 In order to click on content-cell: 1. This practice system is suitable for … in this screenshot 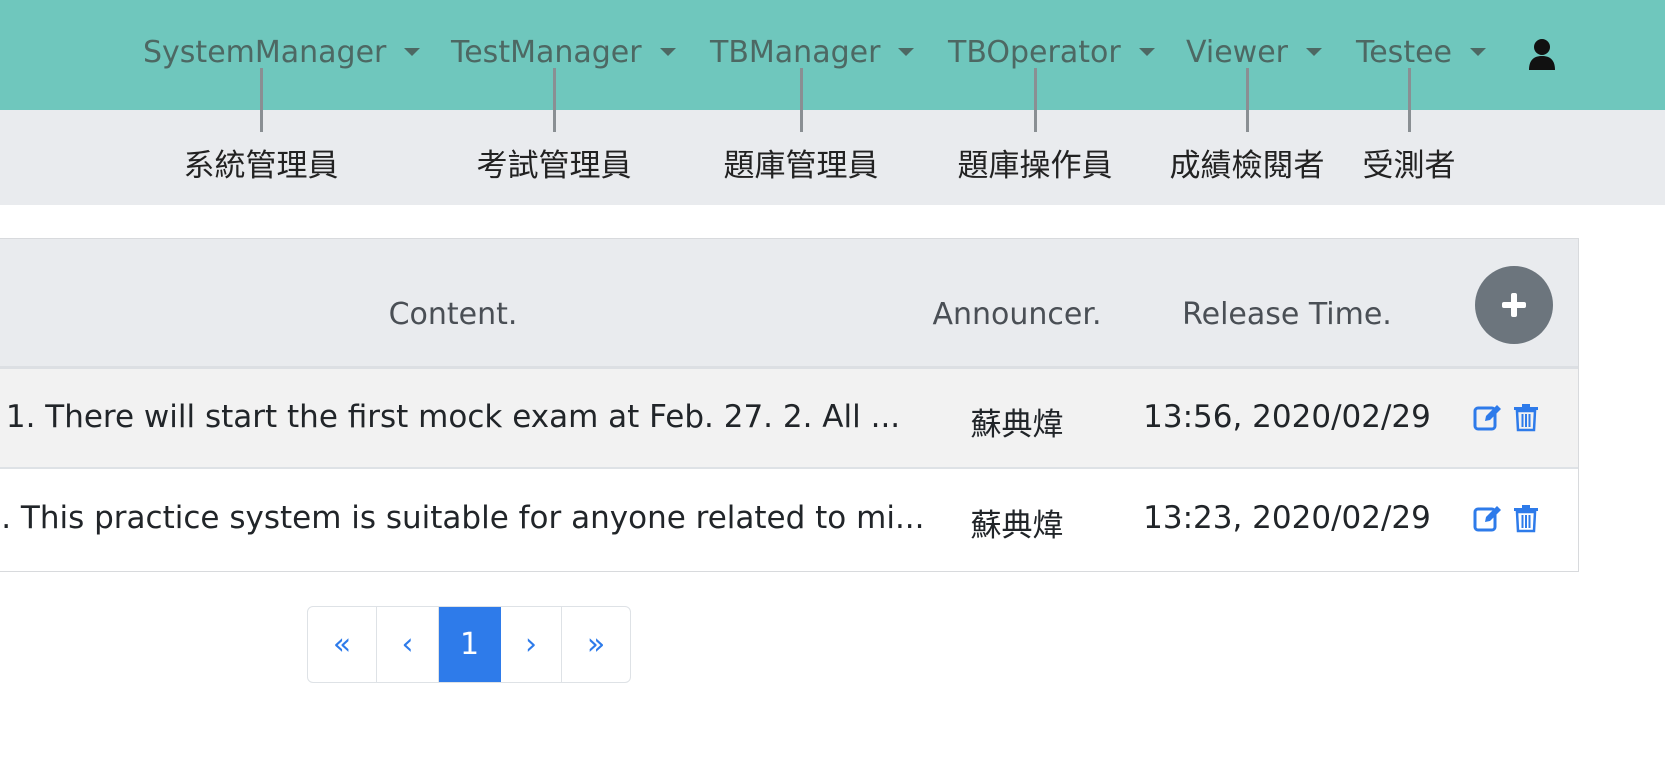, I will do `click(462, 518)`.